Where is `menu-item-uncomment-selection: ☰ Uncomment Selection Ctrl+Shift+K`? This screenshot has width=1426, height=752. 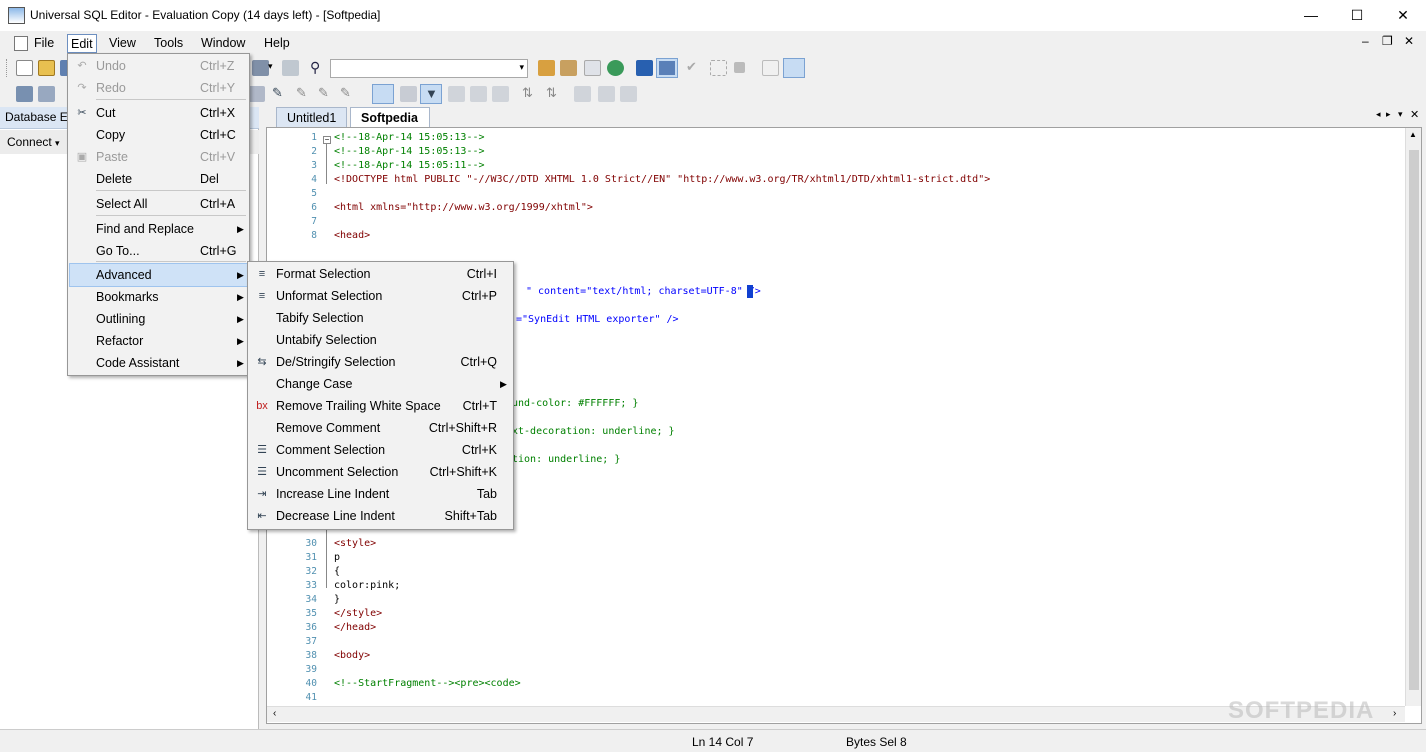
menu-item-uncomment-selection: ☰ Uncomment Selection Ctrl+Shift+K is located at coordinates (380, 472).